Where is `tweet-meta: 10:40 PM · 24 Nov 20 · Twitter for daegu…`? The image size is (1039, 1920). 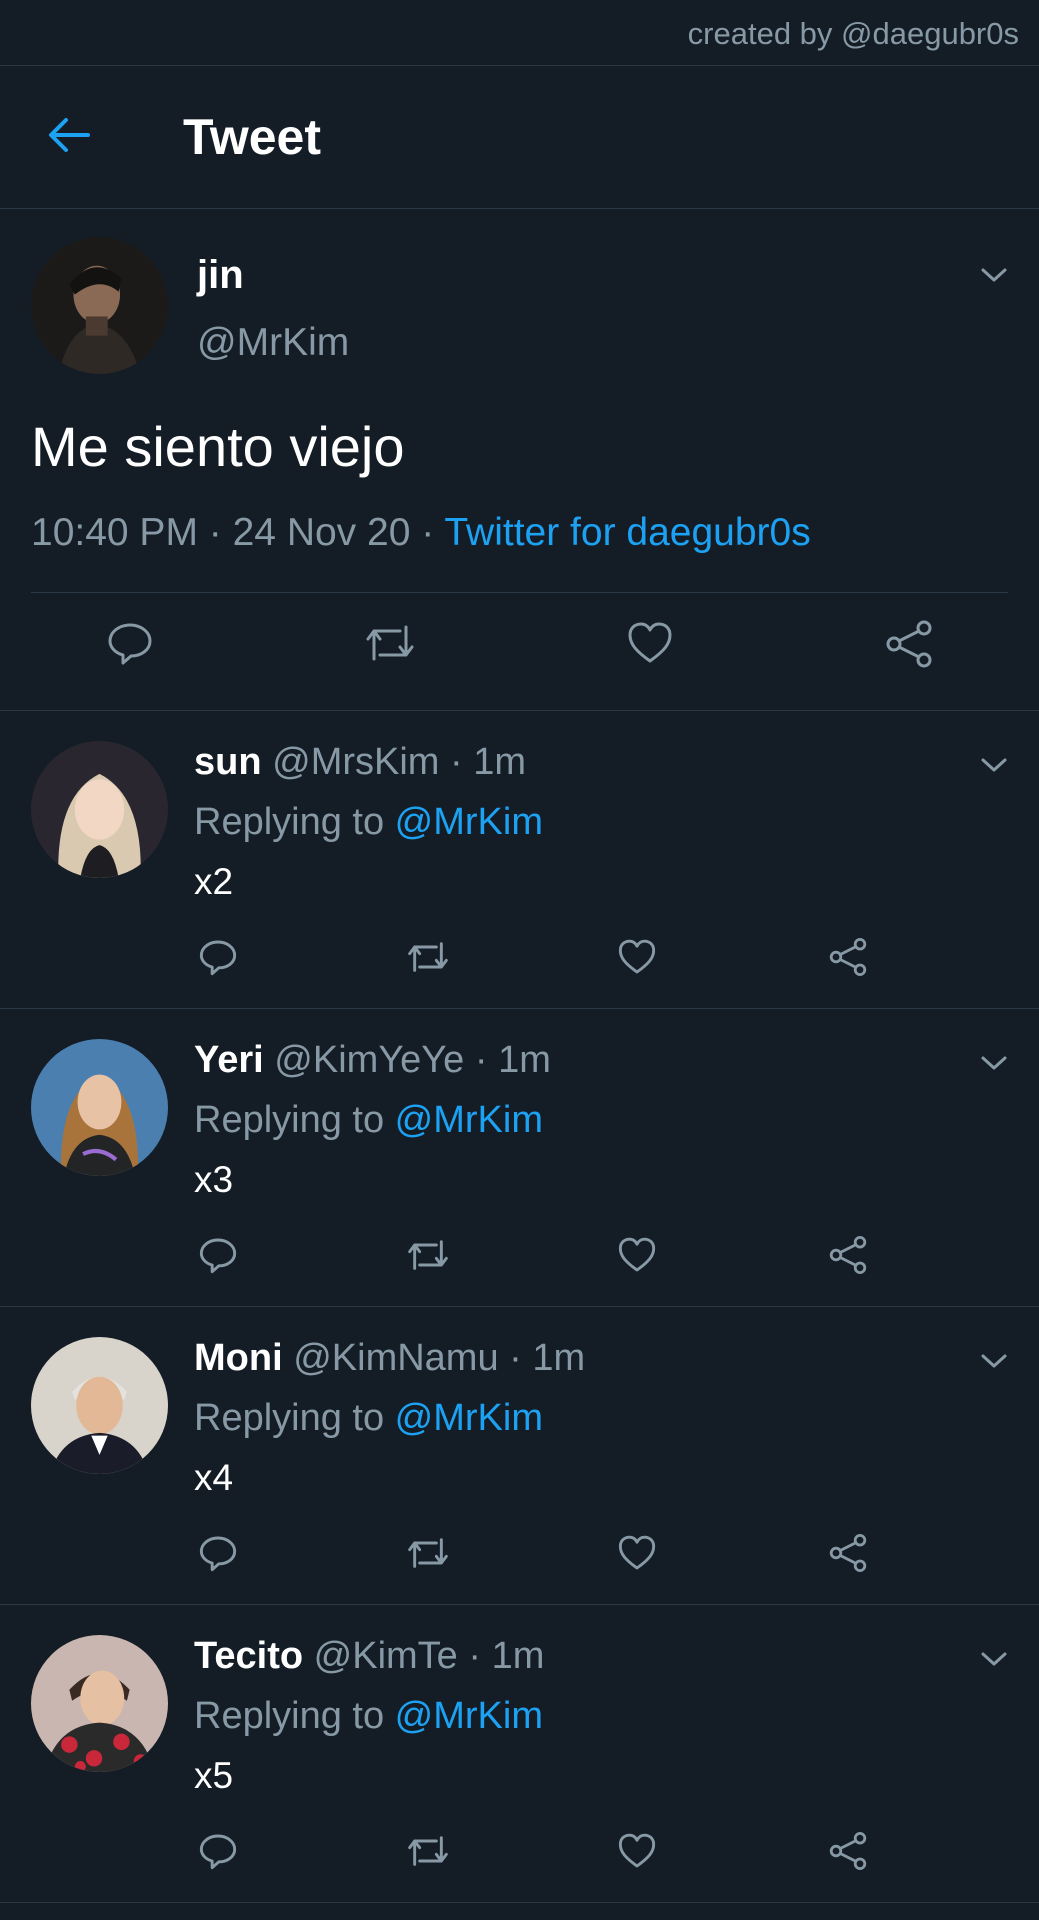 tweet-meta: 10:40 PM · 24 Nov 20 · Twitter for daegu… is located at coordinates (421, 533).